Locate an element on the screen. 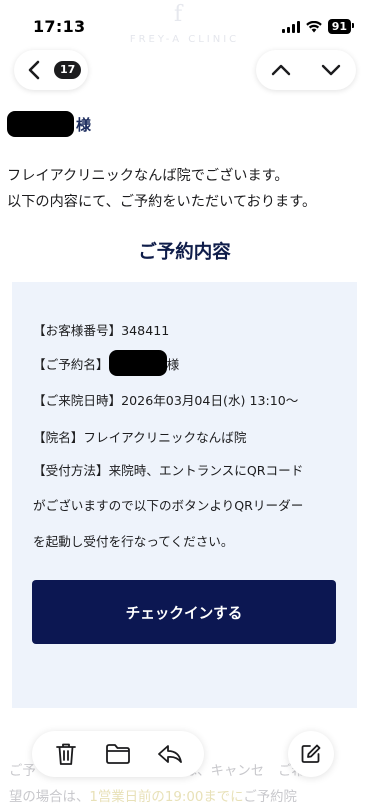 This screenshot has height=803, width=369. trash-icon is located at coordinates (66, 754).